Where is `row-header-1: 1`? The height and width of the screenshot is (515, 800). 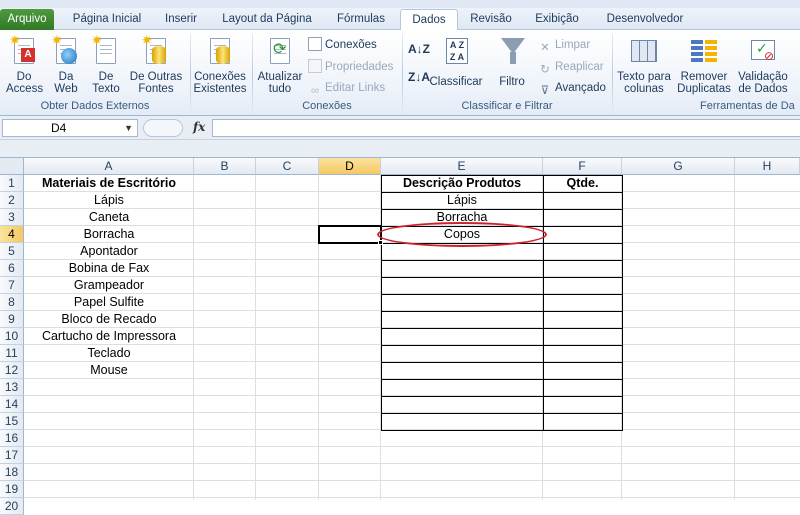 row-header-1: 1 is located at coordinates (12, 183).